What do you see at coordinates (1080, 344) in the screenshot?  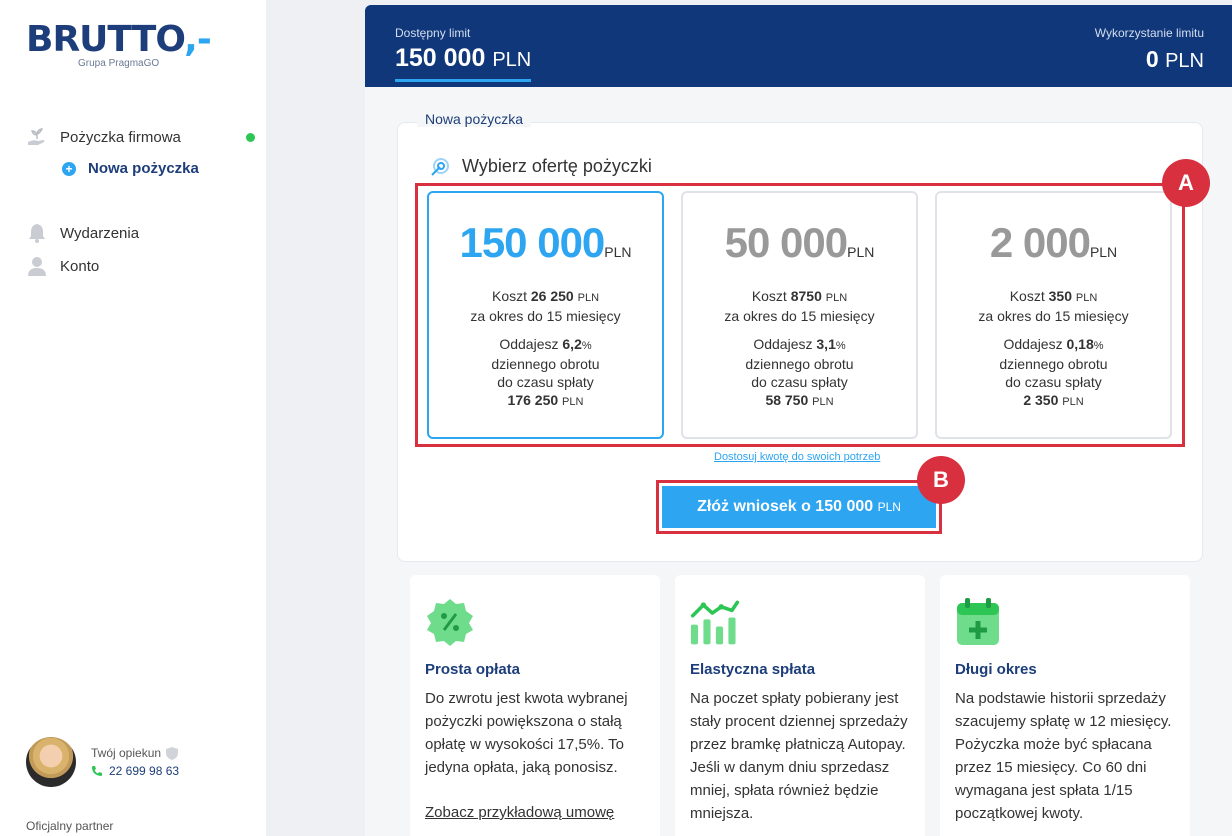 I see `offer-percent: 0,18` at bounding box center [1080, 344].